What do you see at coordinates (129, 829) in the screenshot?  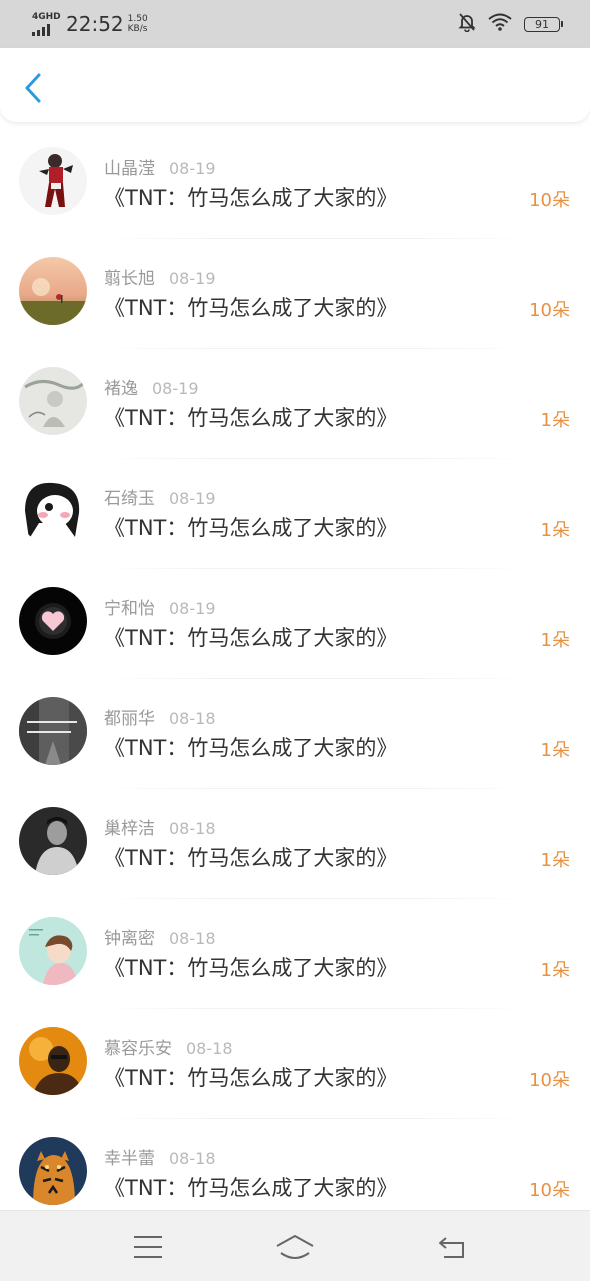 I see `user-name-text: 巢梓洁` at bounding box center [129, 829].